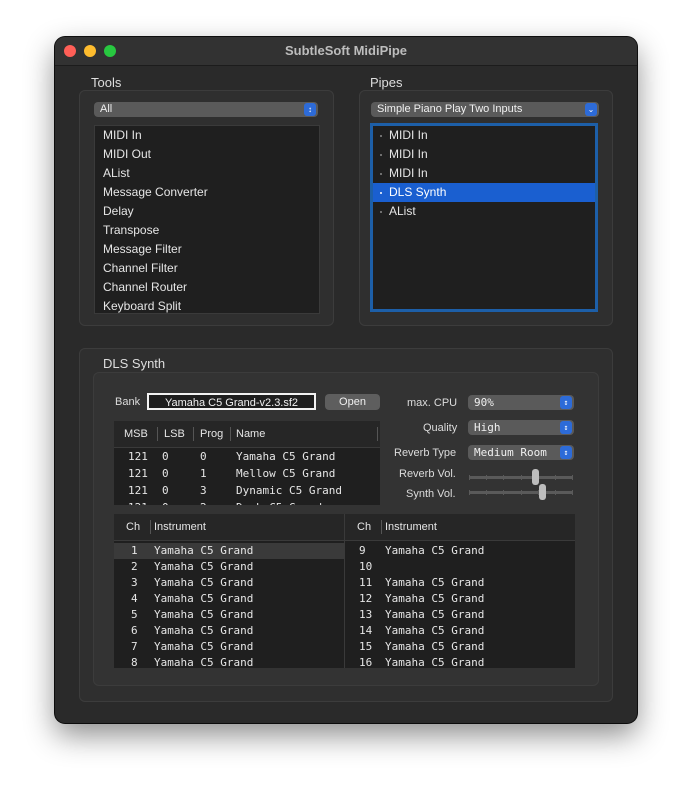  What do you see at coordinates (484, 192) in the screenshot?
I see `pipe-item: DLS Synth` at bounding box center [484, 192].